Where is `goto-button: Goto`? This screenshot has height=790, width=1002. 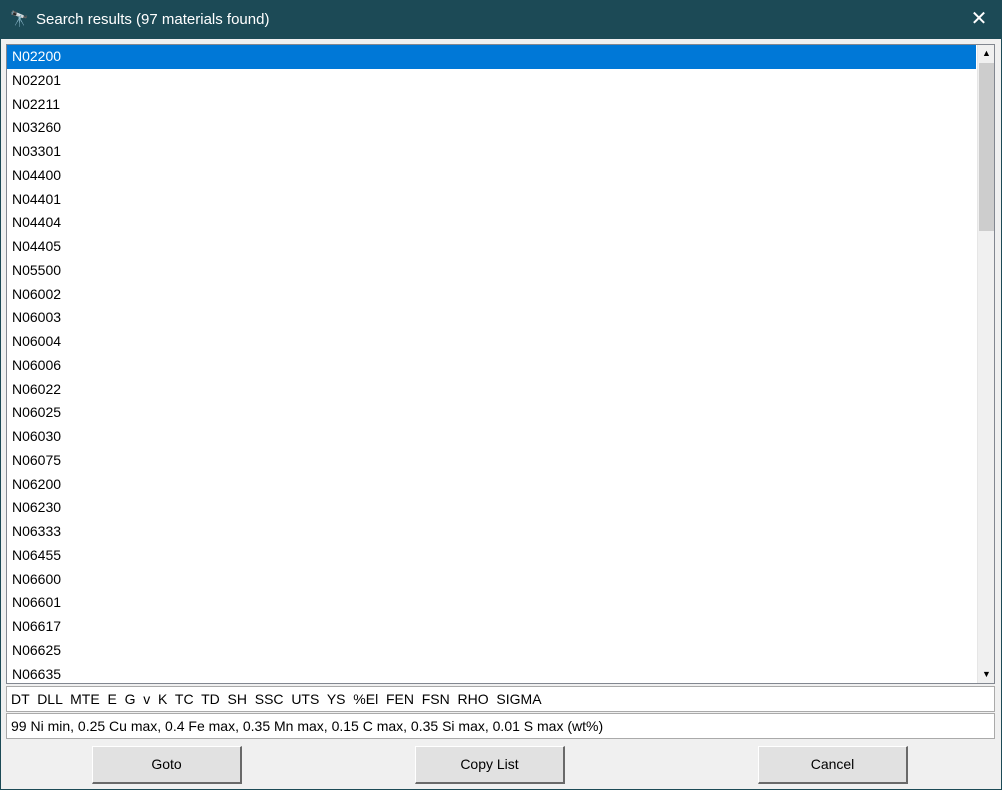
goto-button: Goto is located at coordinates (167, 765).